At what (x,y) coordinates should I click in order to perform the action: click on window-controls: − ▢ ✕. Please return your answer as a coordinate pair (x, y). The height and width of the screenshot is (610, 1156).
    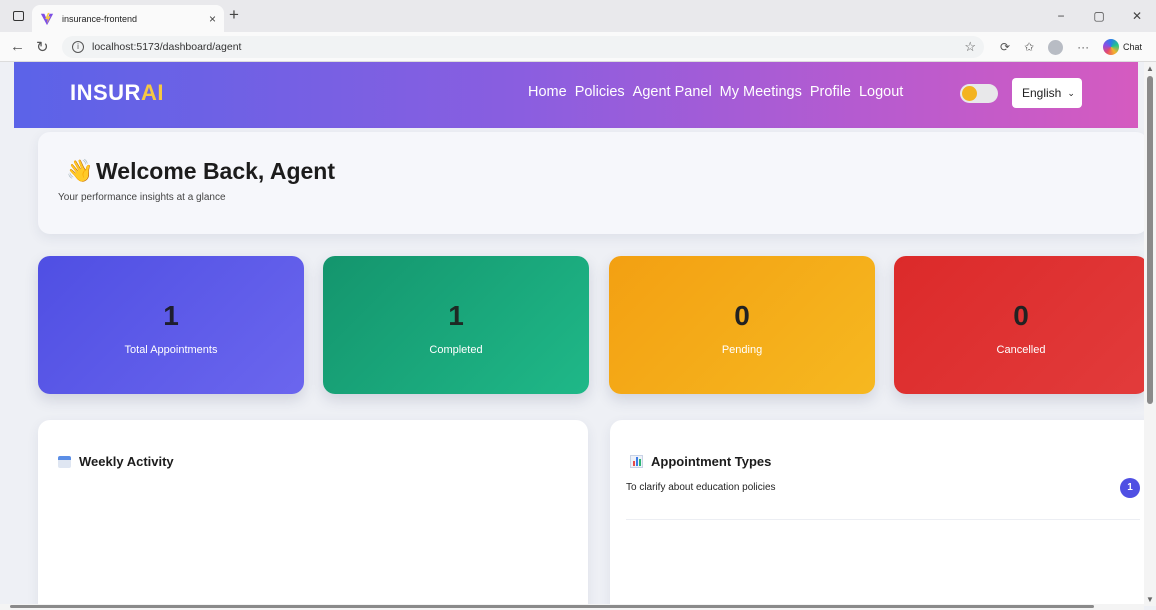
    Looking at the image, I should click on (1099, 16).